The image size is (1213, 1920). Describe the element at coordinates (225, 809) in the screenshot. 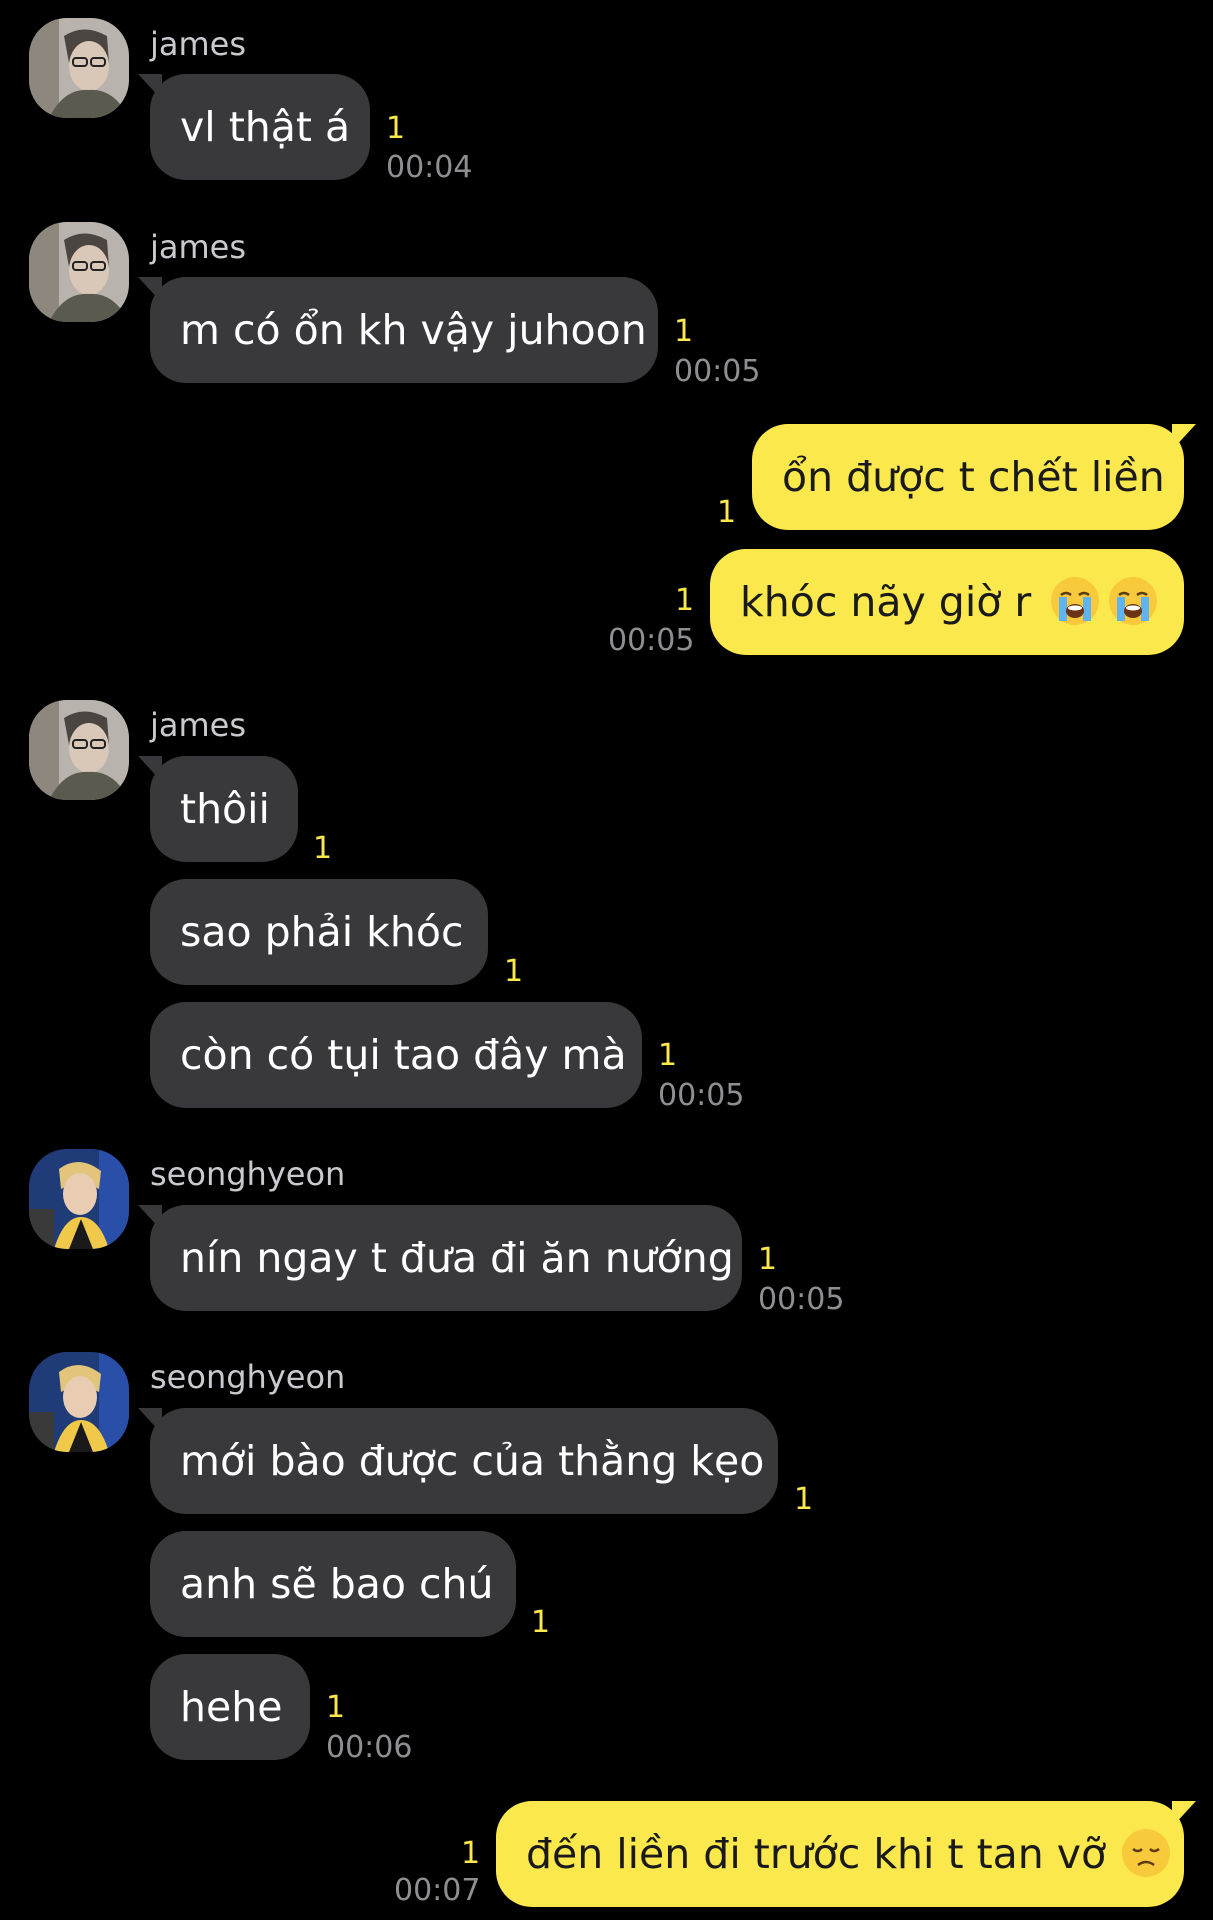

I see `message-text: thôii` at that location.